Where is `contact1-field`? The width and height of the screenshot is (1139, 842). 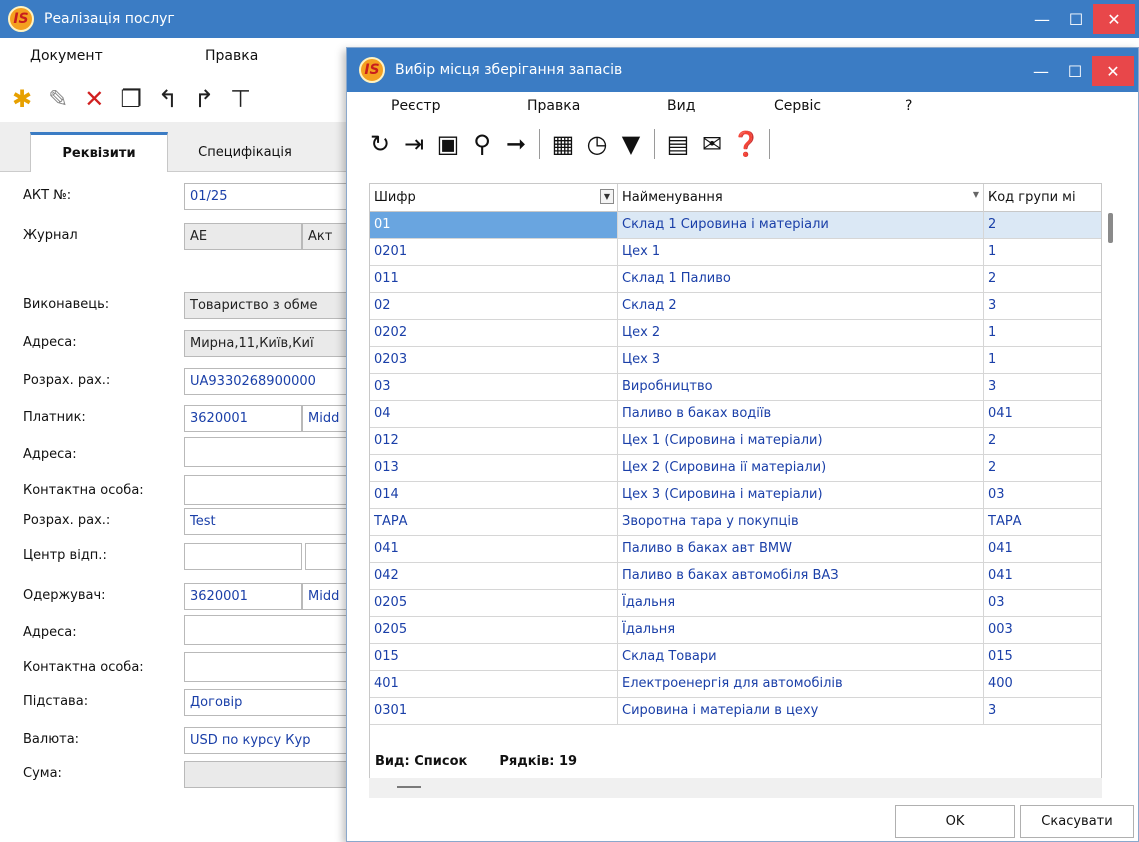
contact1-field is located at coordinates (272, 490).